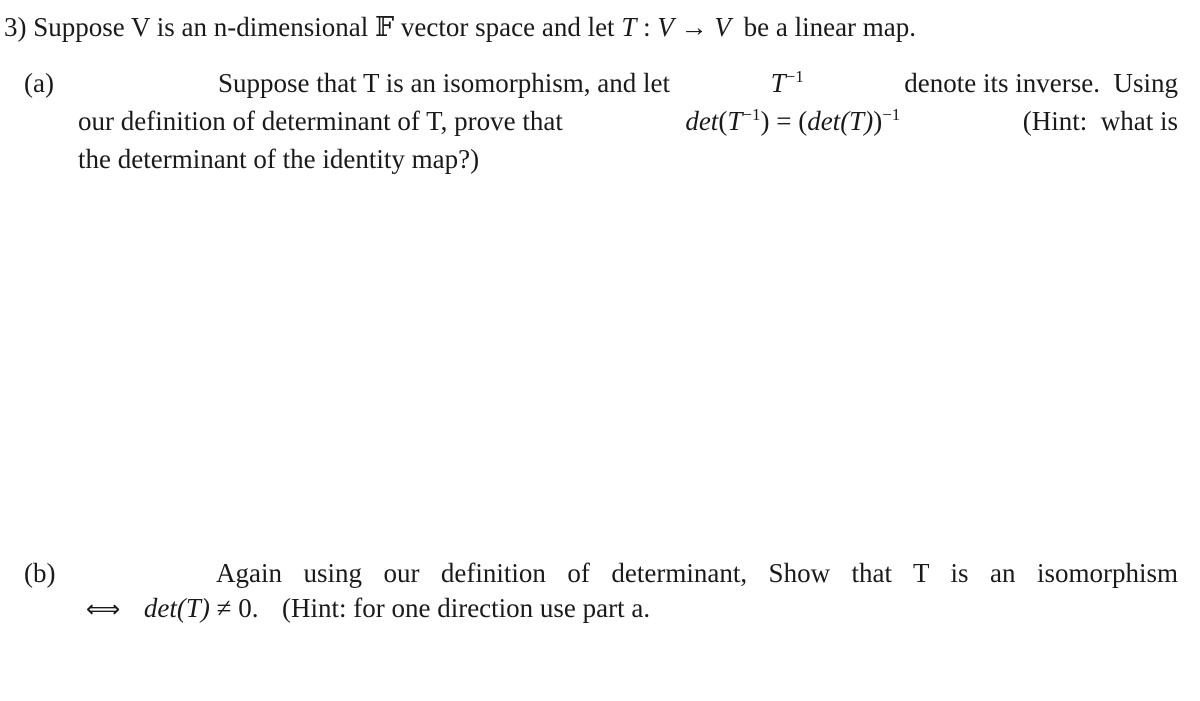 The width and height of the screenshot is (1200, 701). I want to click on part-b-label: (b), so click(40, 573).